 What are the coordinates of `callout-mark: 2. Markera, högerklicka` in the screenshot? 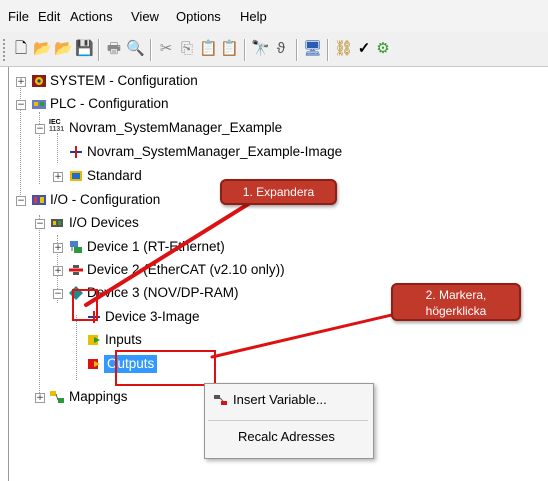 It's located at (456, 302).